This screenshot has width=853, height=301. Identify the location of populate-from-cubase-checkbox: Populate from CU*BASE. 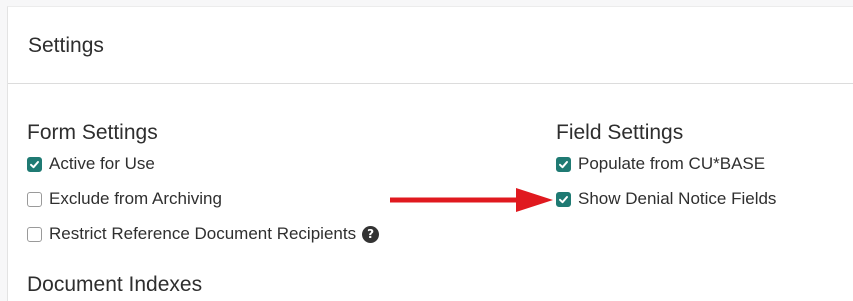
(660, 164).